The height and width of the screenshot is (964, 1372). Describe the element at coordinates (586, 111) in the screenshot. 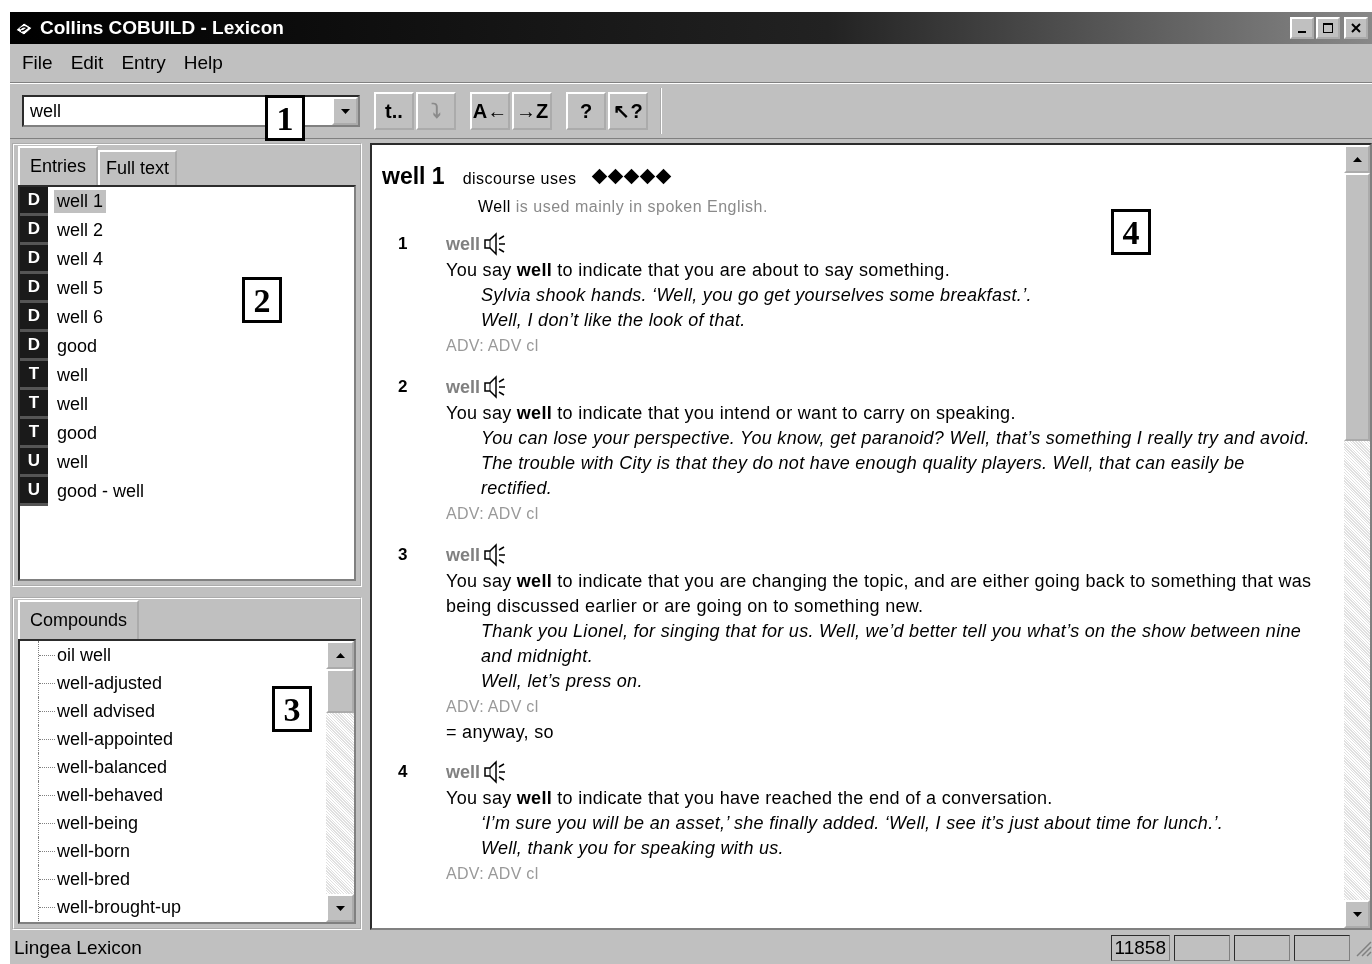

I see `toolbar-button: ?` at that location.